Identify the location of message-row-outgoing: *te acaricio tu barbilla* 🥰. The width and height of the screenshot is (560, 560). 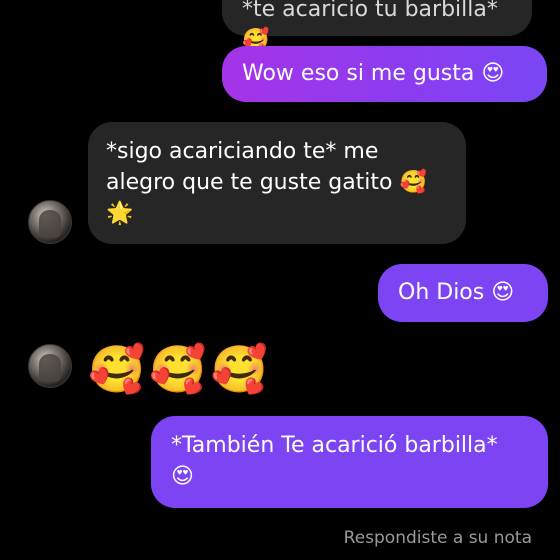
(377, 26).